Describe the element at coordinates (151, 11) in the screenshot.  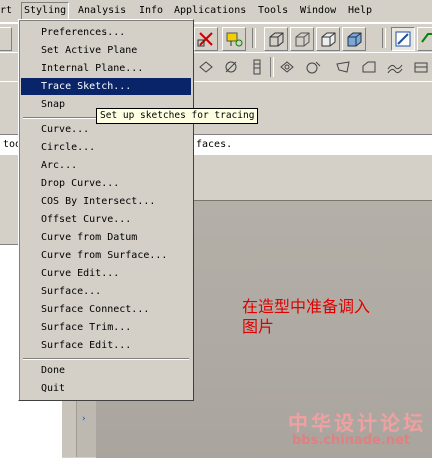
I see `menu-info: Info` at that location.